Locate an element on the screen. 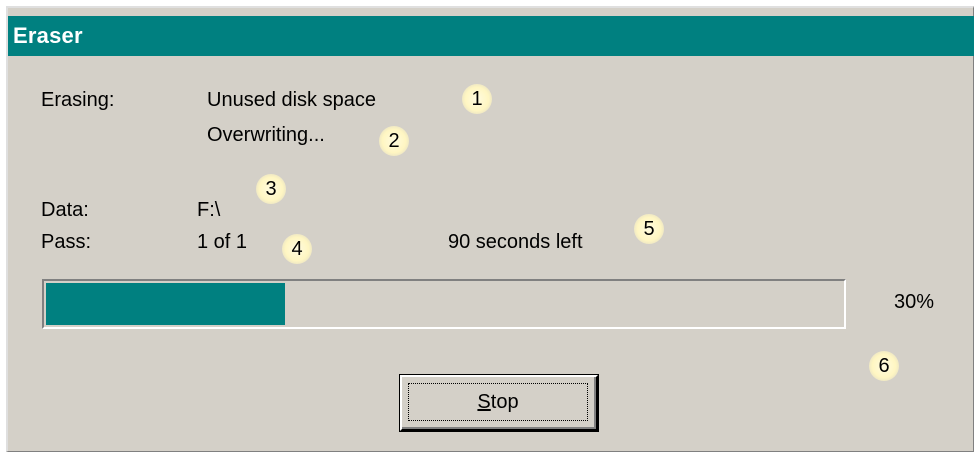  erasing-label: Erasing: is located at coordinates (78, 100).